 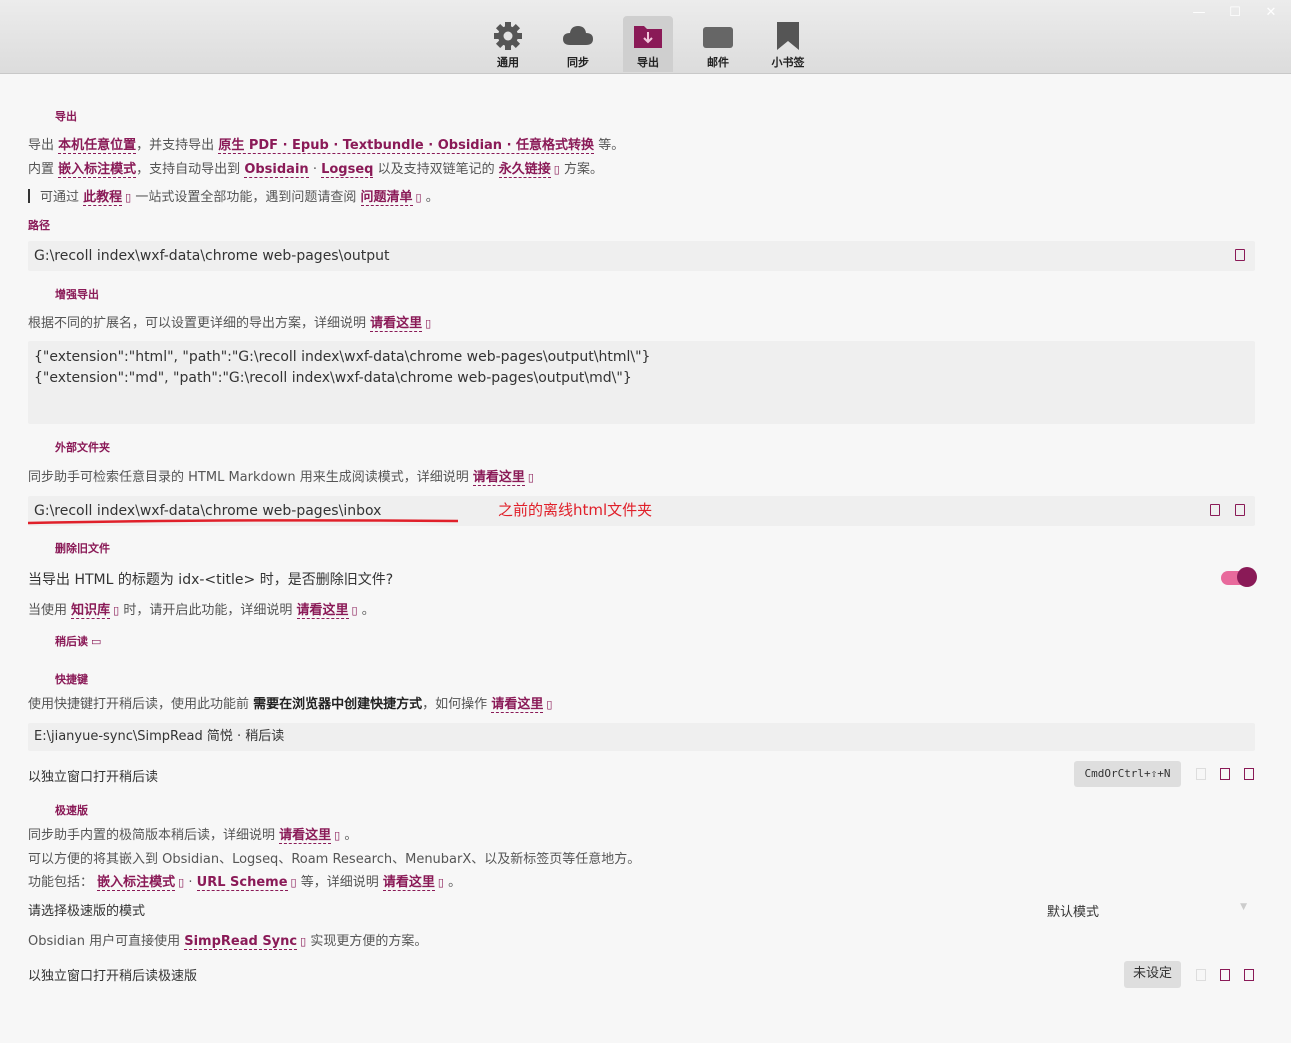 What do you see at coordinates (159, 736) in the screenshot?
I see `shortcut-path-value: E:\jianyue-sync\SimpRead 简悦 · 稍后读` at bounding box center [159, 736].